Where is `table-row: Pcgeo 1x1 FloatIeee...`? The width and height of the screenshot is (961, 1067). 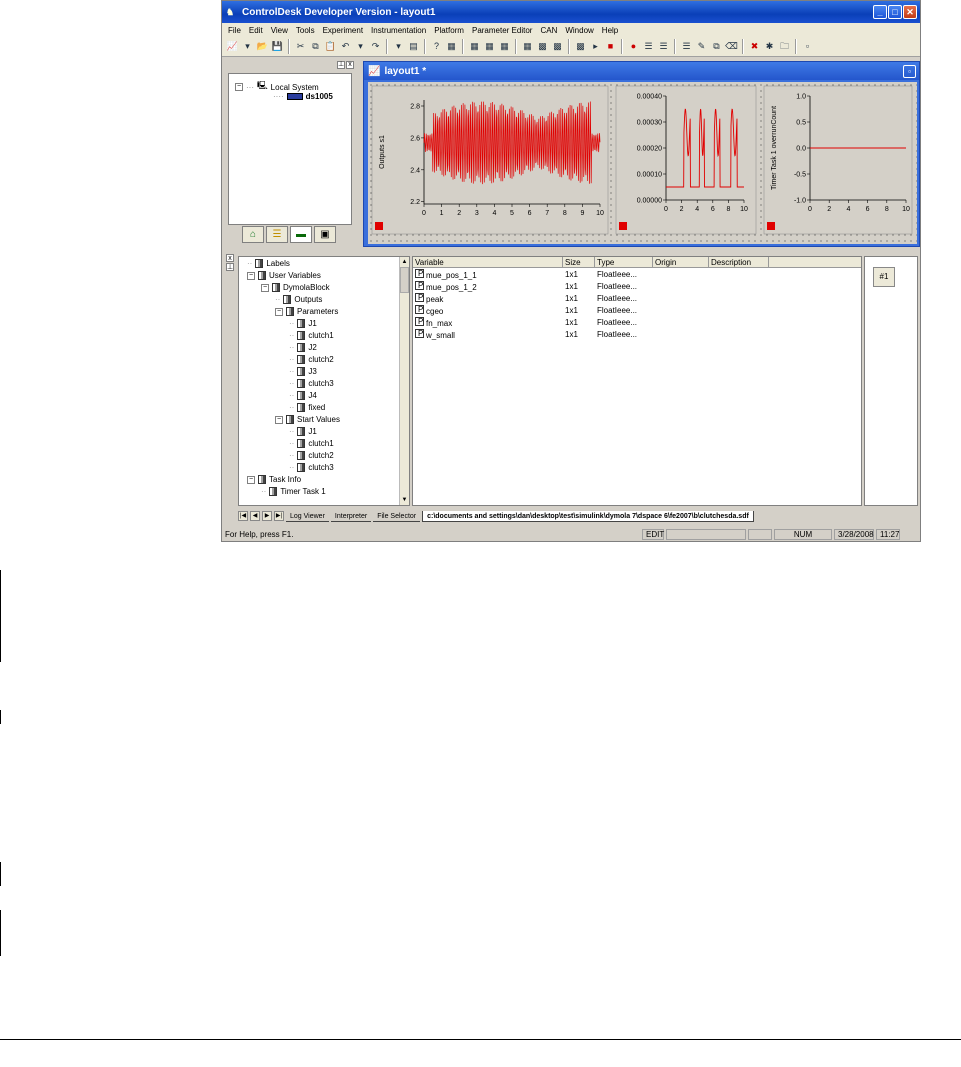
table-row: Pcgeo 1x1 FloatIeee... is located at coordinates (637, 310).